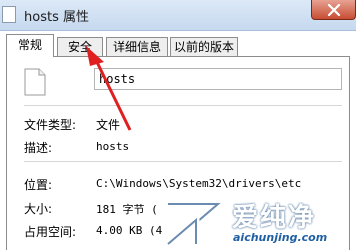  What do you see at coordinates (137, 46) in the screenshot?
I see `tab-details: 详细信息` at bounding box center [137, 46].